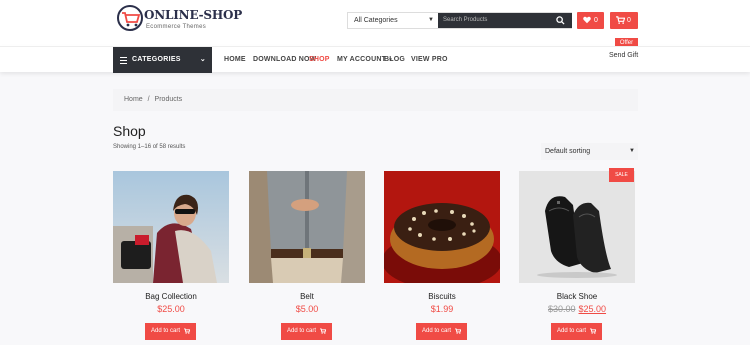  I want to click on product-price: $5.00, so click(307, 309).